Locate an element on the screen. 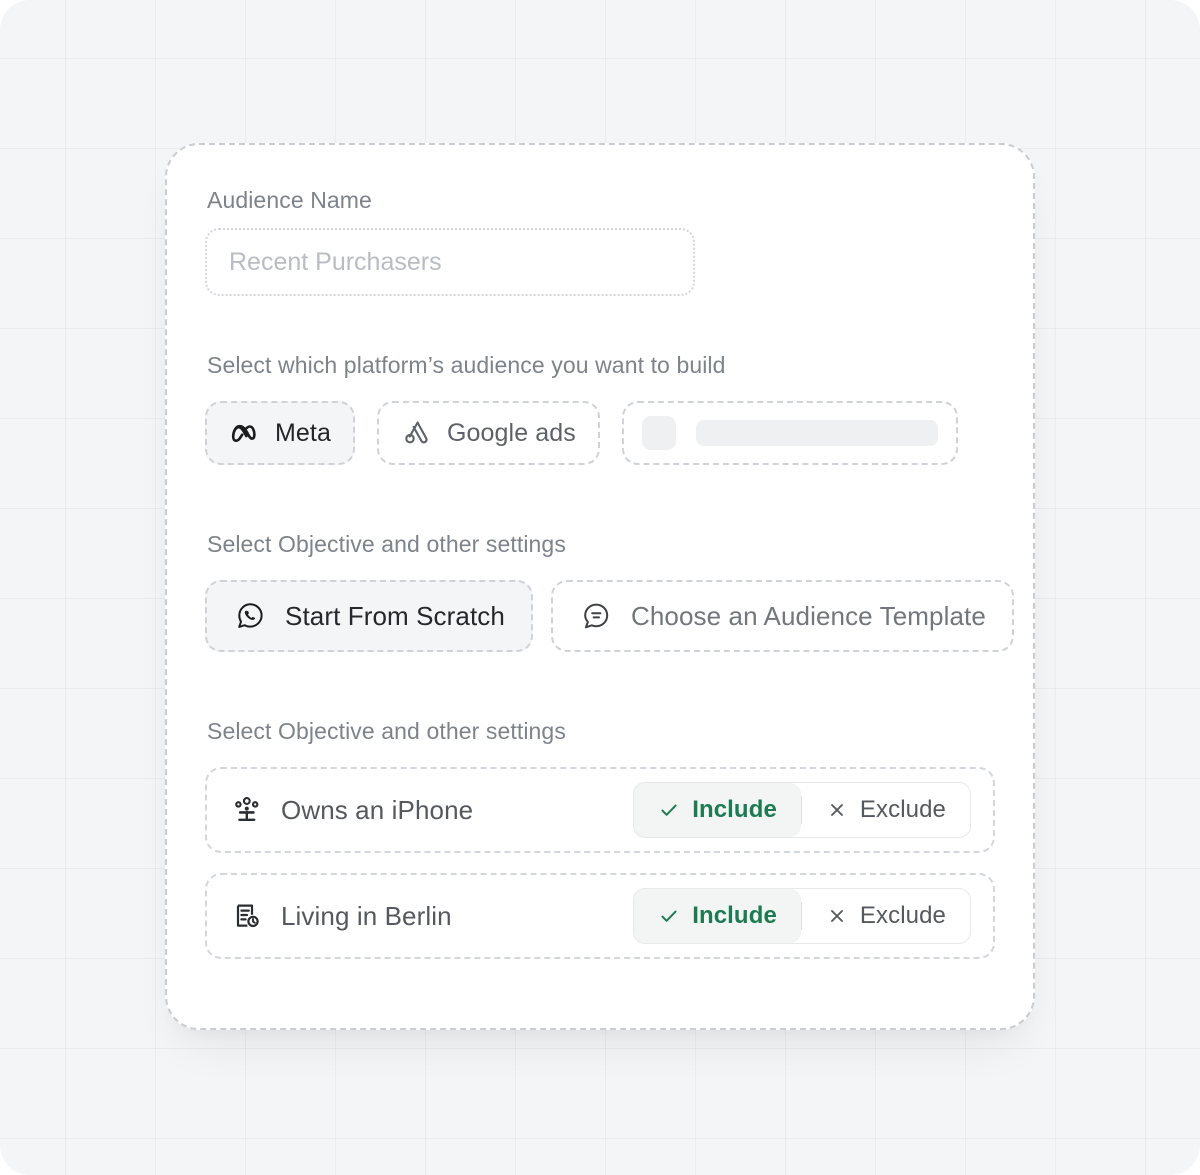  platform-option-label: Meta is located at coordinates (303, 432).